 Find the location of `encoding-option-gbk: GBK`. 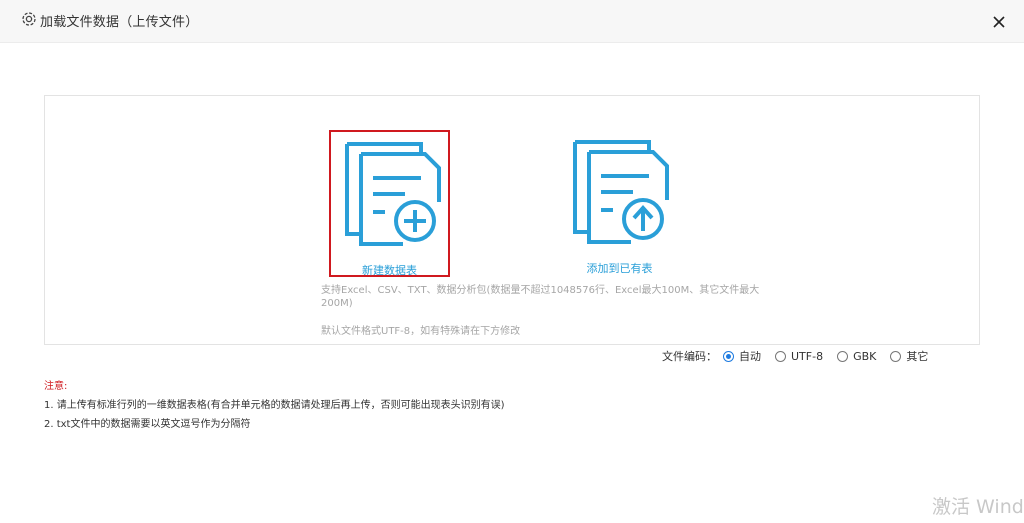

encoding-option-gbk: GBK is located at coordinates (856, 356).